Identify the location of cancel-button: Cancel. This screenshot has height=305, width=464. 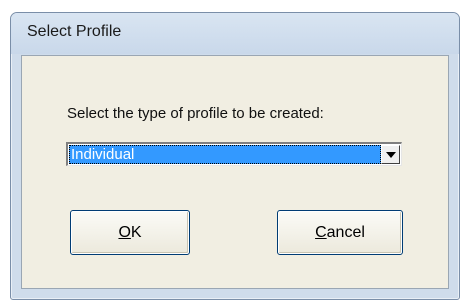
(340, 232).